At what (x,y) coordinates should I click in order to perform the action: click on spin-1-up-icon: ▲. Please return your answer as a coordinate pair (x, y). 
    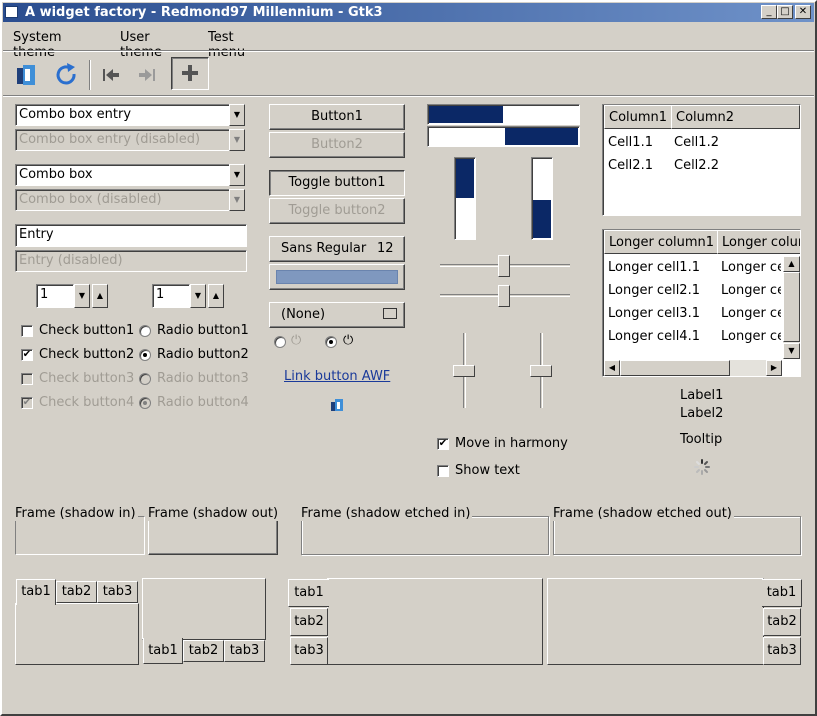
    Looking at the image, I should click on (100, 296).